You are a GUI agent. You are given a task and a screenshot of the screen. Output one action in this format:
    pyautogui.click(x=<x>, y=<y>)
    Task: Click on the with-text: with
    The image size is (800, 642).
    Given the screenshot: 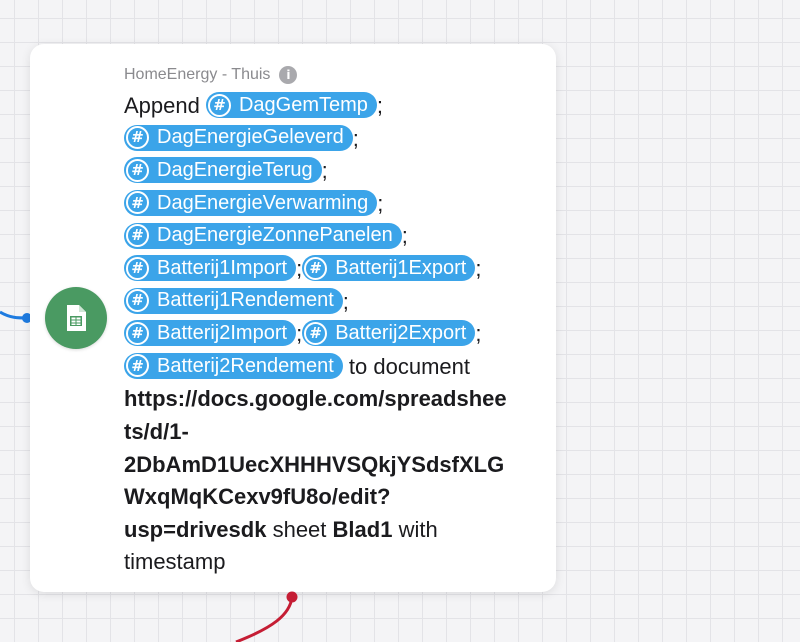 What is the action you would take?
    pyautogui.click(x=418, y=529)
    